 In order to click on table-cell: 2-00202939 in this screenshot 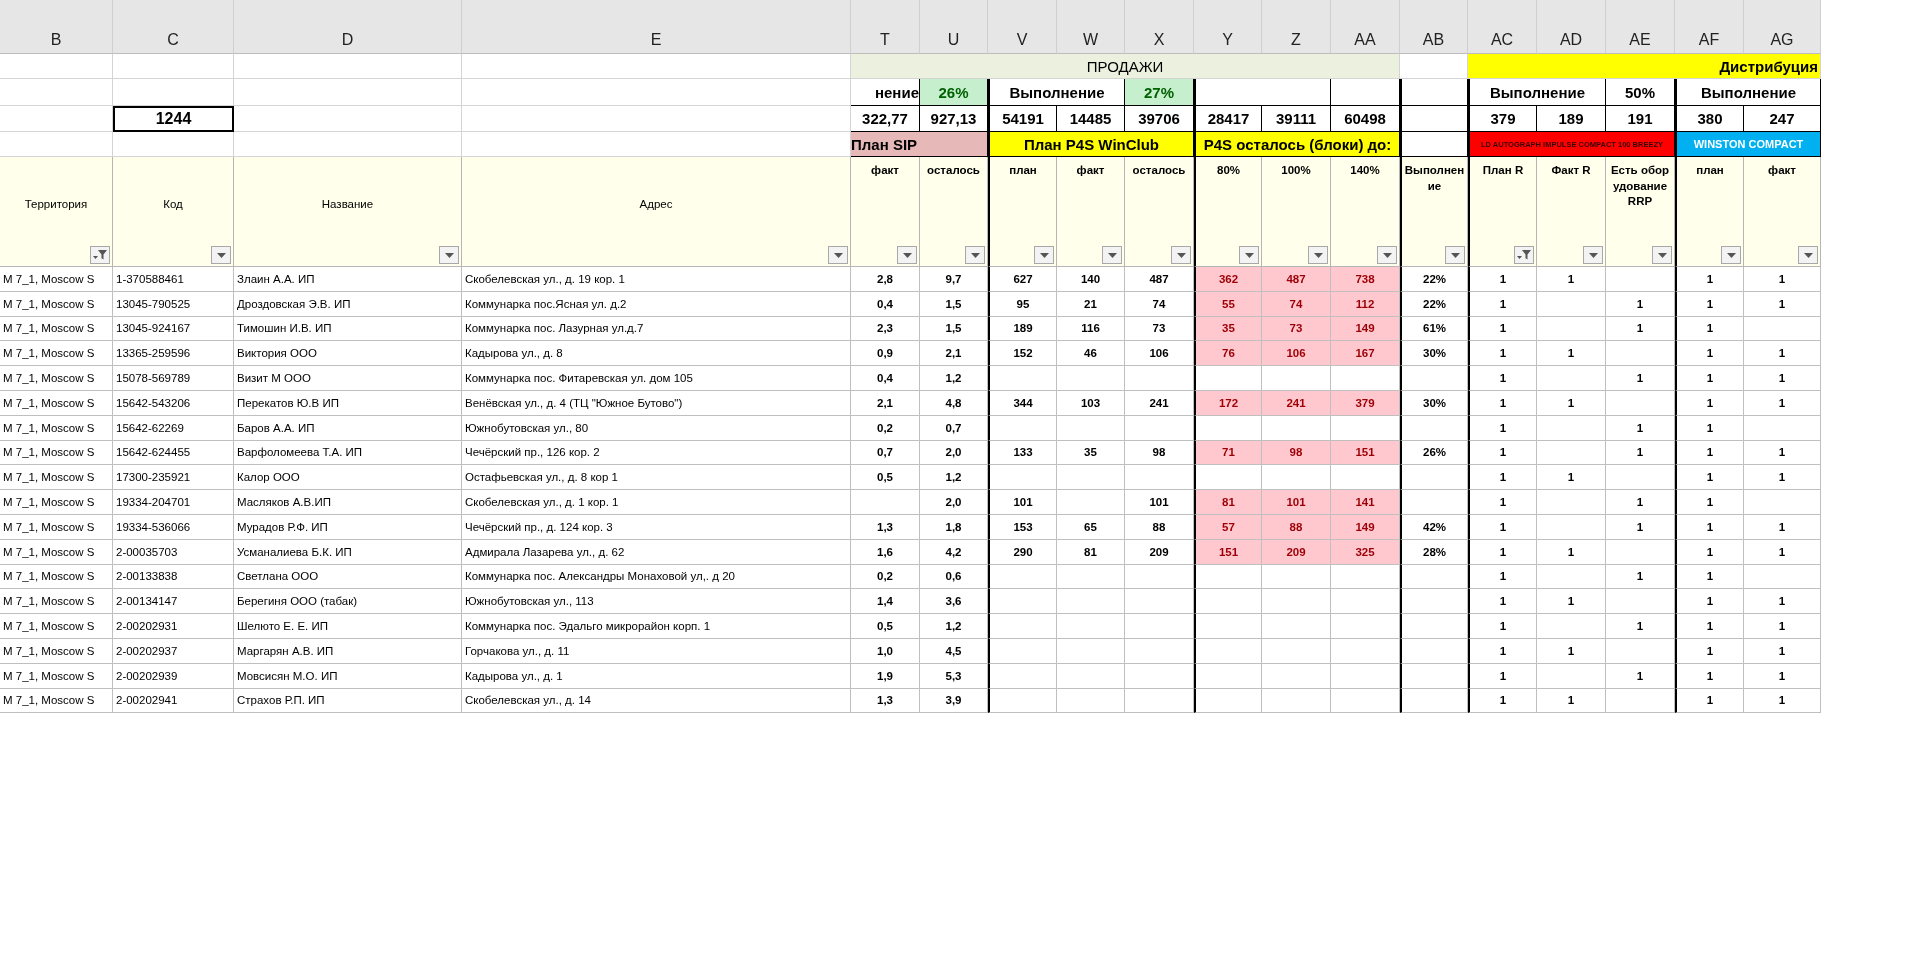, I will do `click(173, 676)`.